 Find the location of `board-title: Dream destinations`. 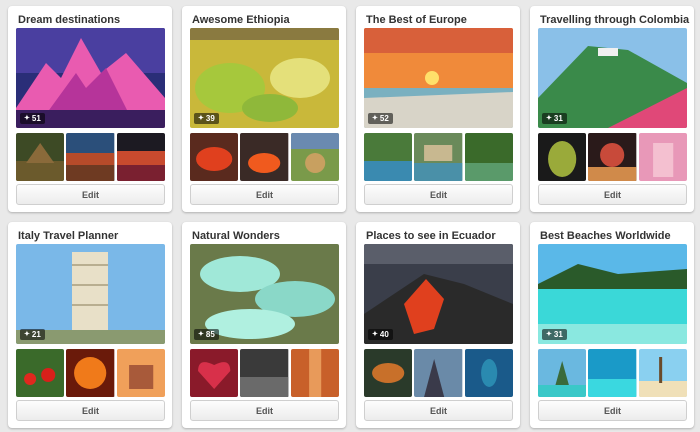

board-title: Dream destinations is located at coordinates (93, 20).